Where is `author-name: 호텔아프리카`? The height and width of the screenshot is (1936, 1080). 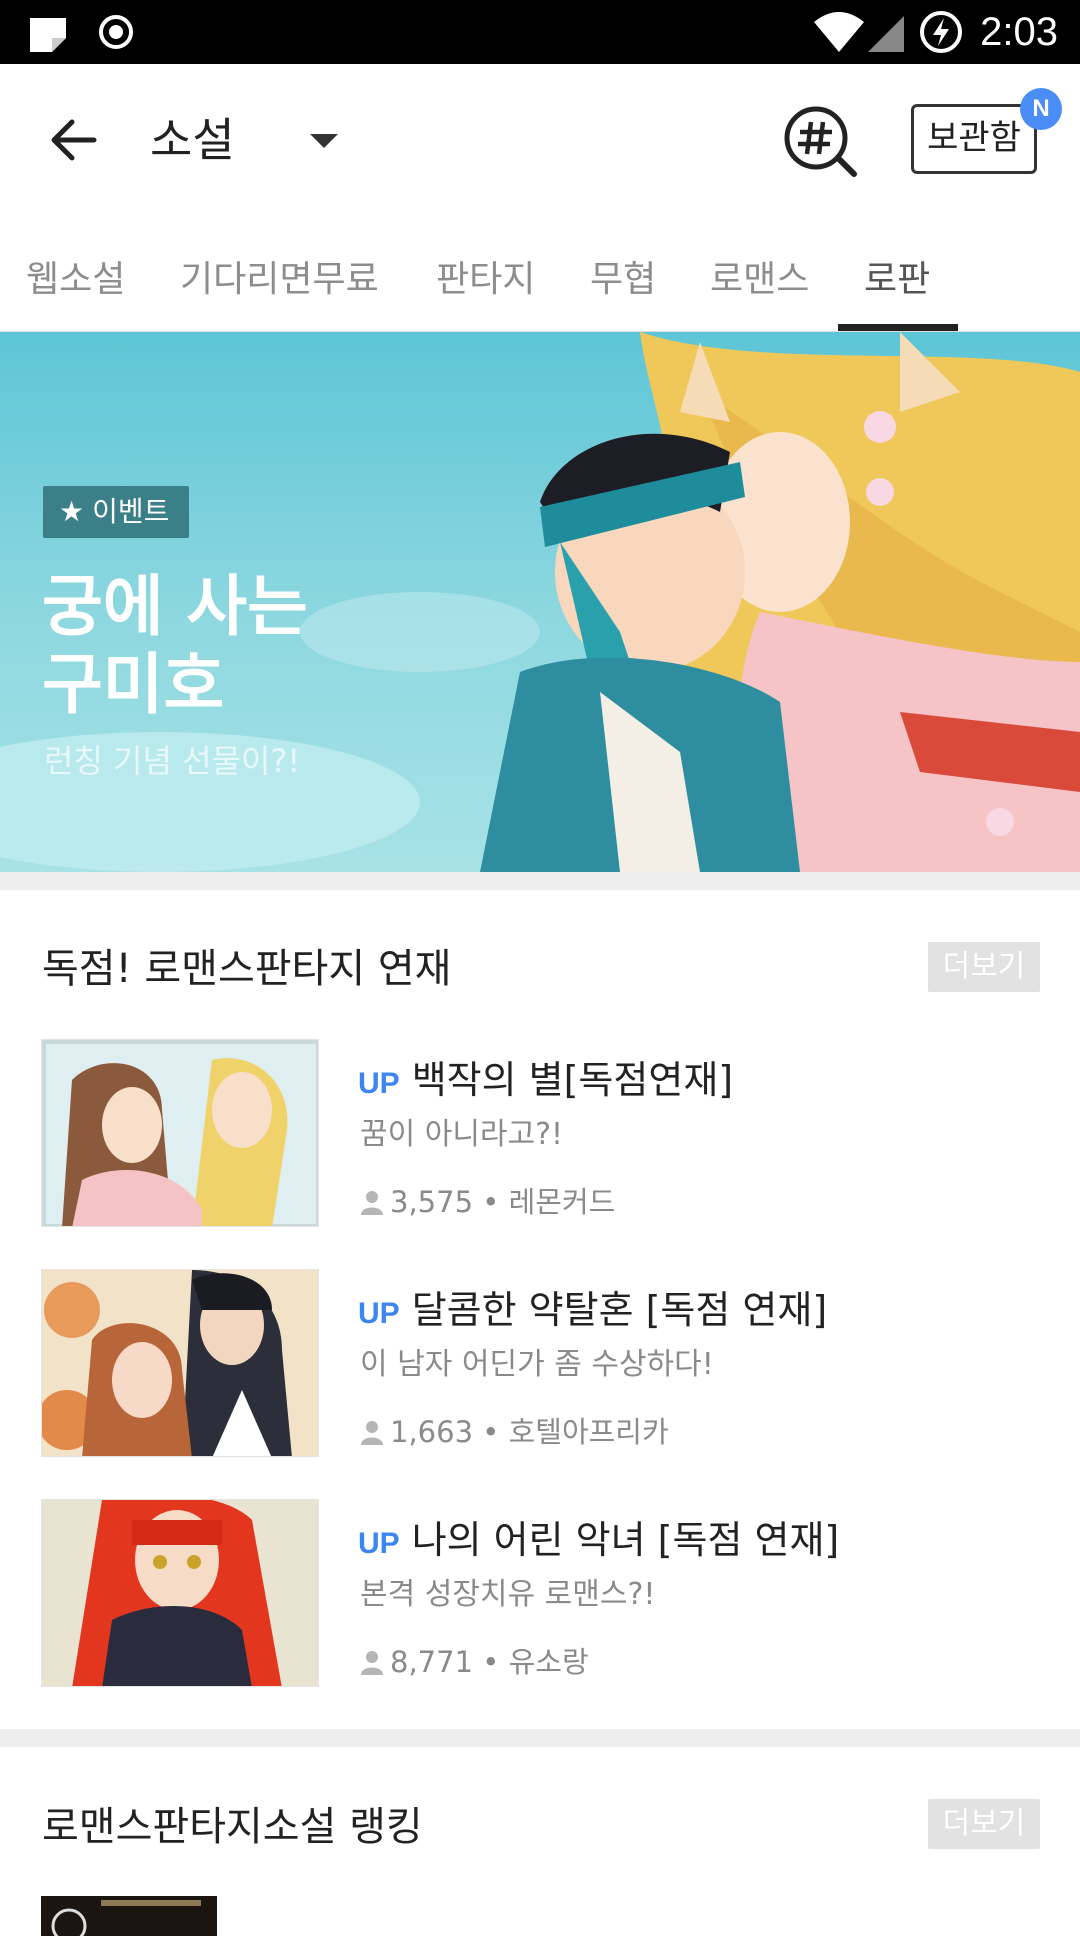
author-name: 호텔아프리카 is located at coordinates (588, 1432).